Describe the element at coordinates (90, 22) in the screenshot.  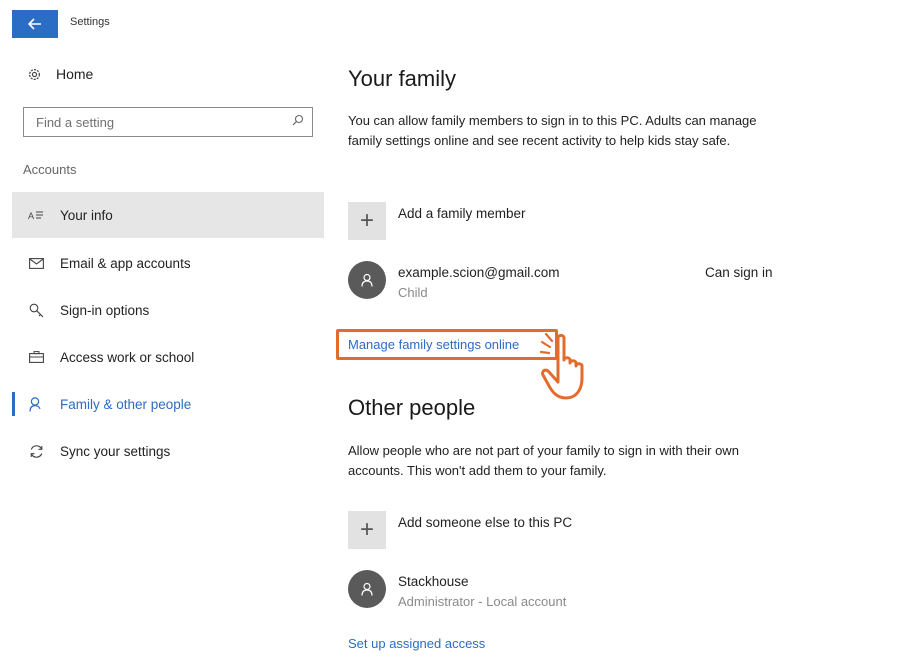
I see `window-title: Settings` at that location.